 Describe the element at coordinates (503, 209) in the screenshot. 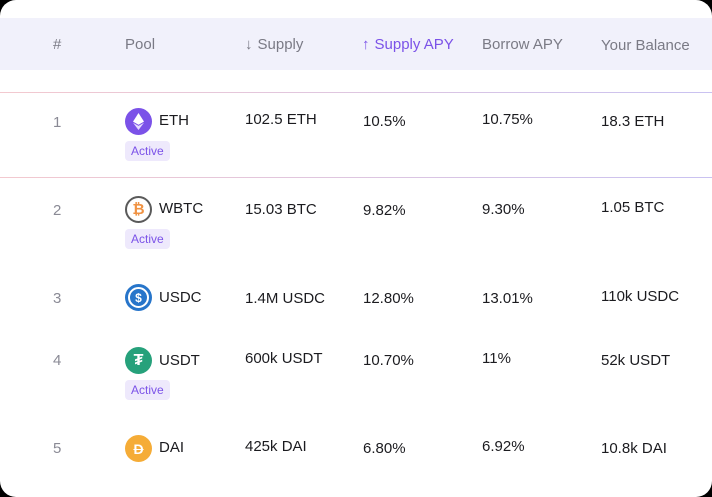

I see `borrow-apy-value: 9.30%` at that location.